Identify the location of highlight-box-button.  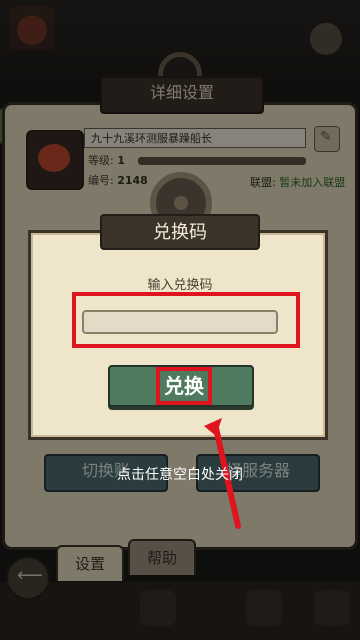
(184, 386).